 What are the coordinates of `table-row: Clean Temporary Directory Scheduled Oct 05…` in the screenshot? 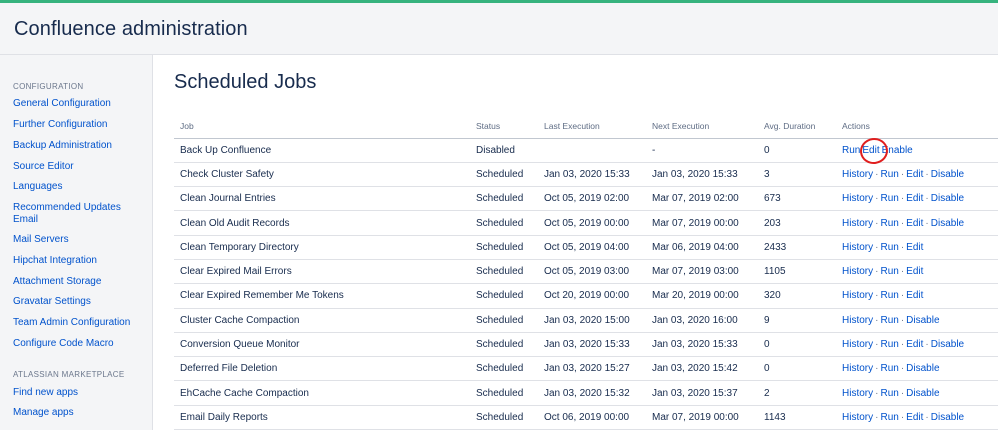 It's located at (586, 247).